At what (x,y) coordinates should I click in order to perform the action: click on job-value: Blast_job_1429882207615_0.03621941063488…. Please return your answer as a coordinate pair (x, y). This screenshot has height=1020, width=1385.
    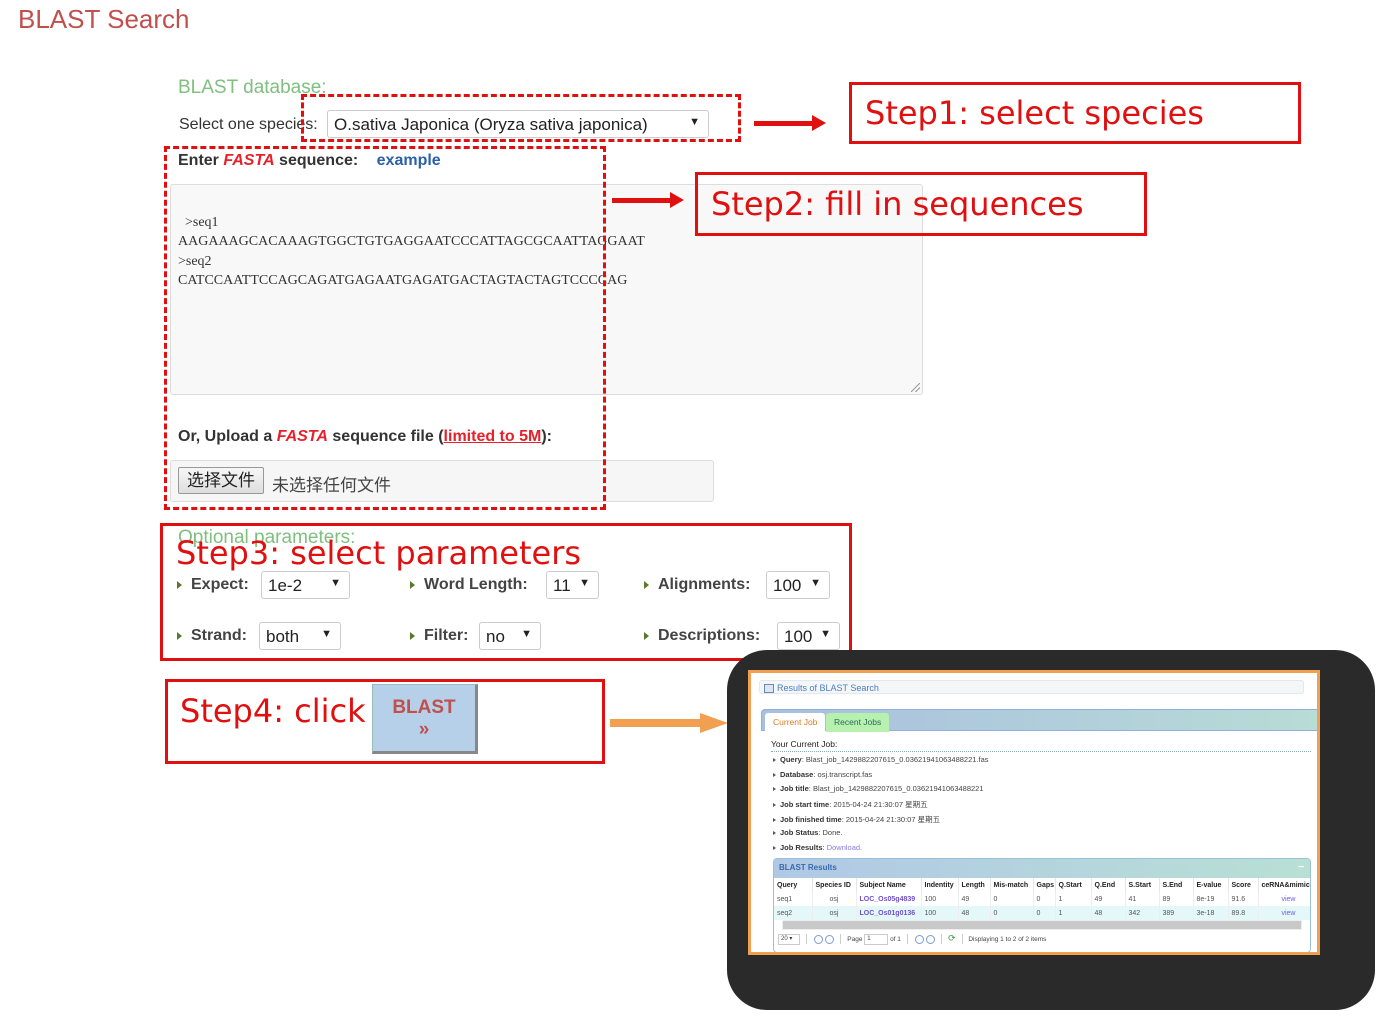
    Looking at the image, I should click on (898, 788).